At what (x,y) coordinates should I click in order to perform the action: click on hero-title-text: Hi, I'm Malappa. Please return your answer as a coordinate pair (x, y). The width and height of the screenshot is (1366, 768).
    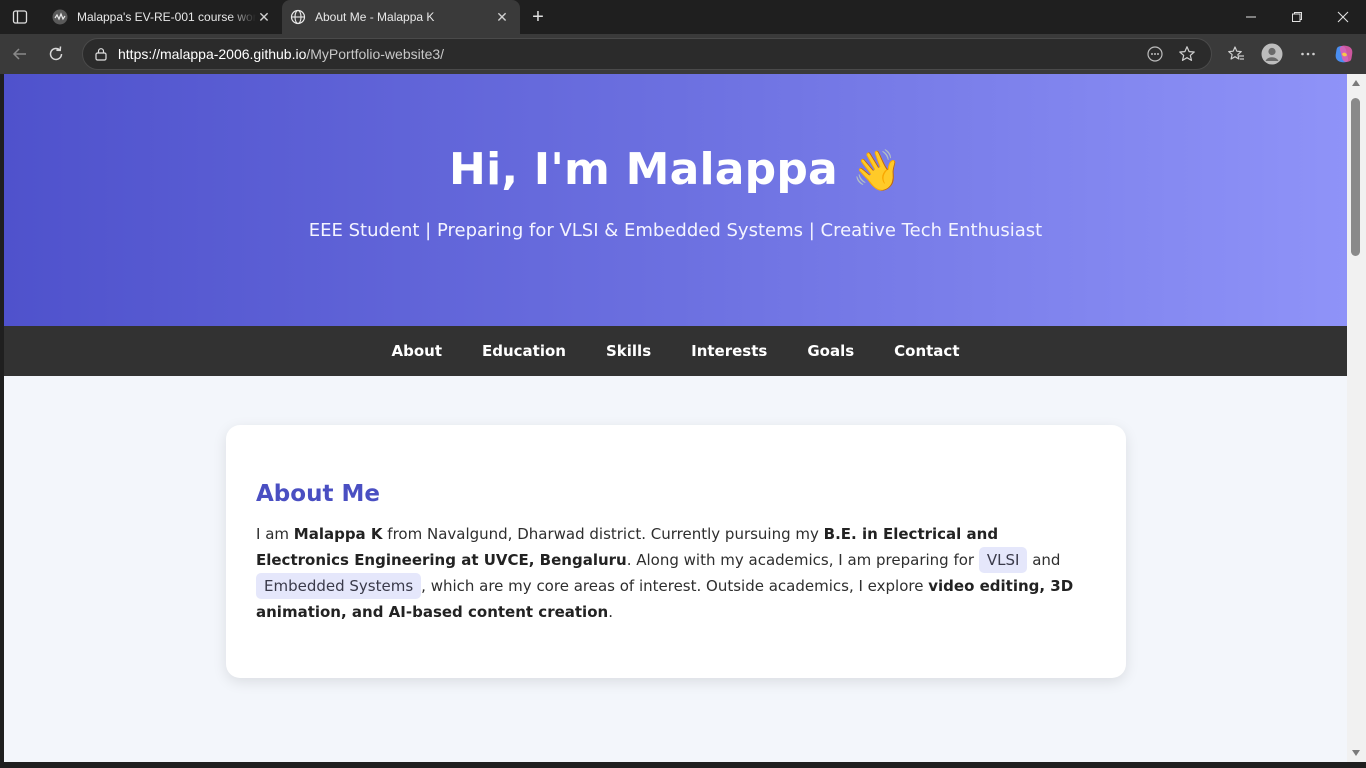
    Looking at the image, I should click on (643, 169).